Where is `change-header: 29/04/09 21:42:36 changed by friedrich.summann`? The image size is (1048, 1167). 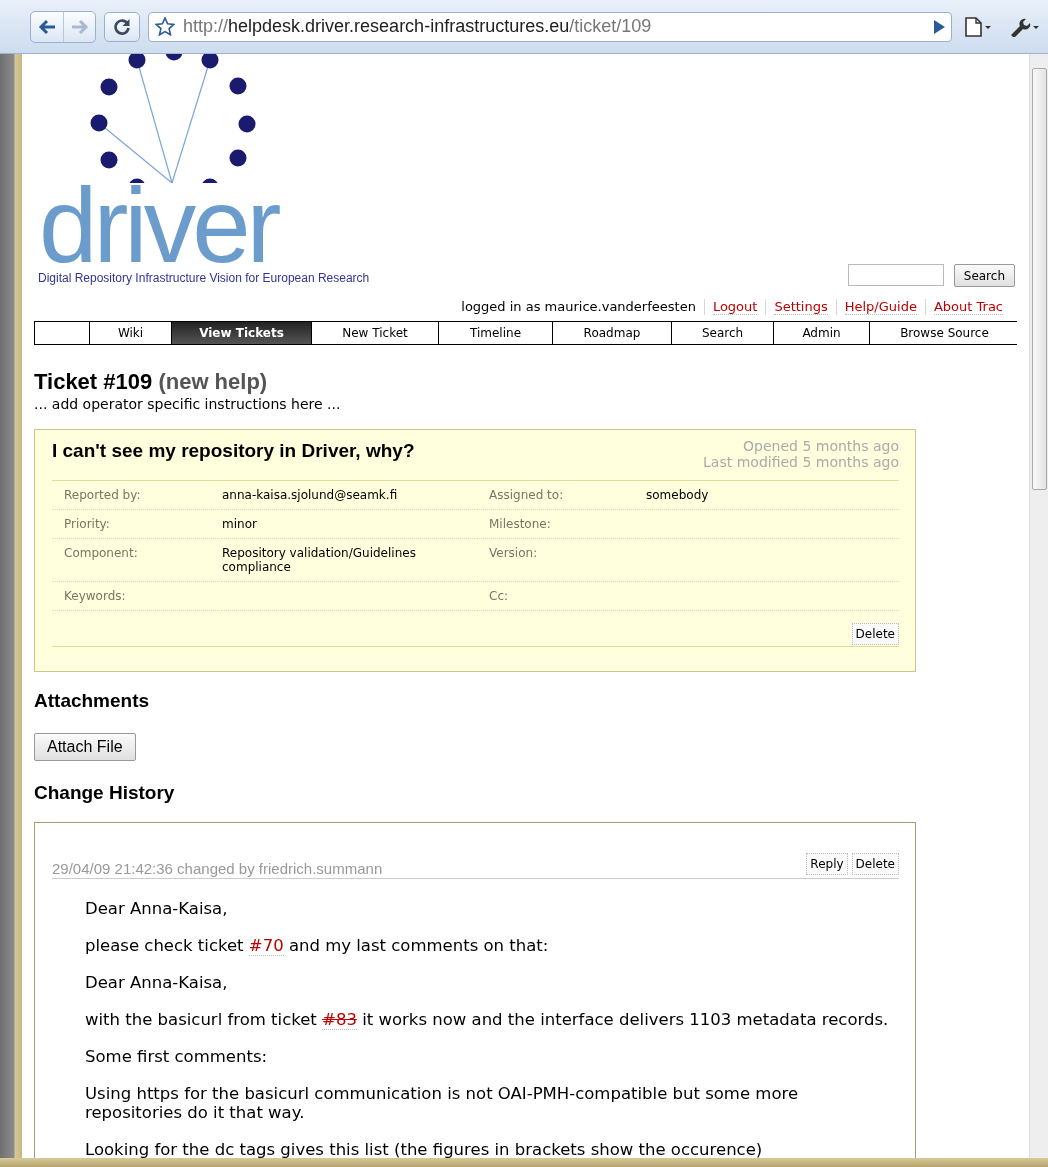 change-header: 29/04/09 21:42:36 changed by friedrich.summann is located at coordinates (217, 868).